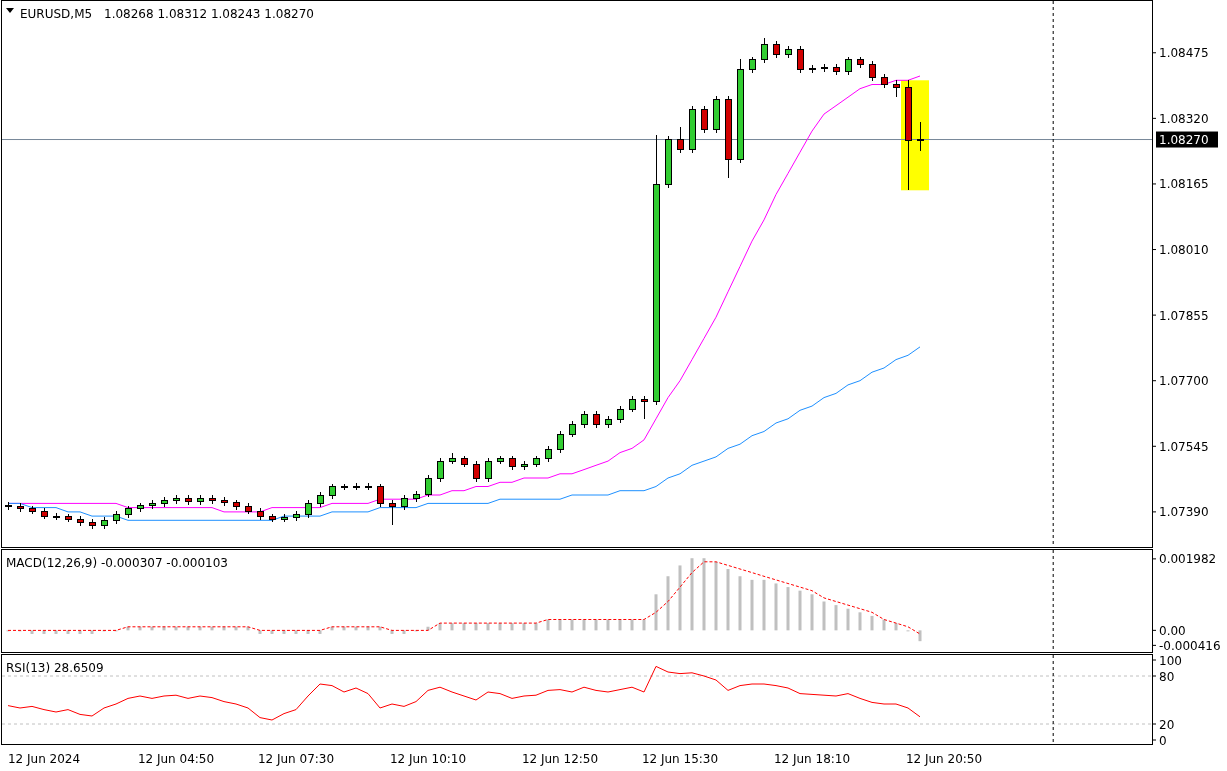  Describe the element at coordinates (1167, 724) in the screenshot. I see `axis-label: 20` at that location.